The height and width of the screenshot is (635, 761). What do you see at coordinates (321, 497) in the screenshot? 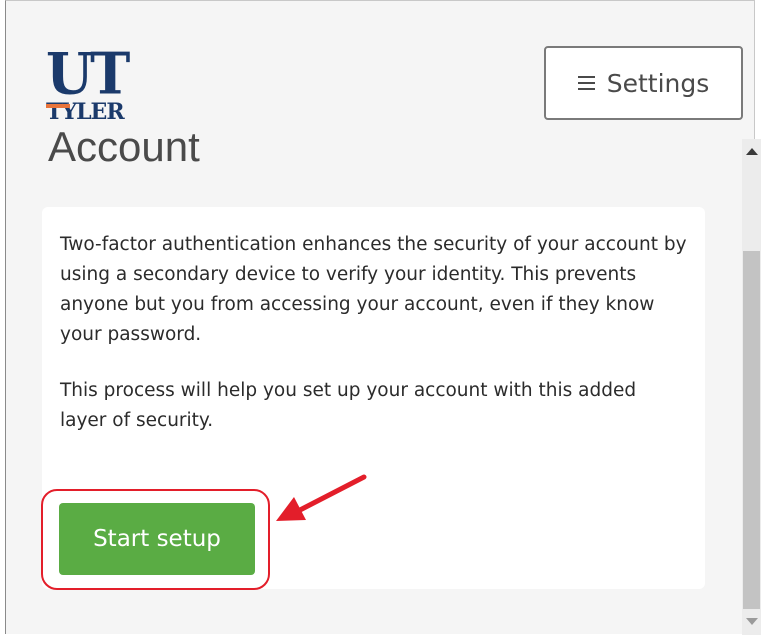
I see `red-arrow-icon` at bounding box center [321, 497].